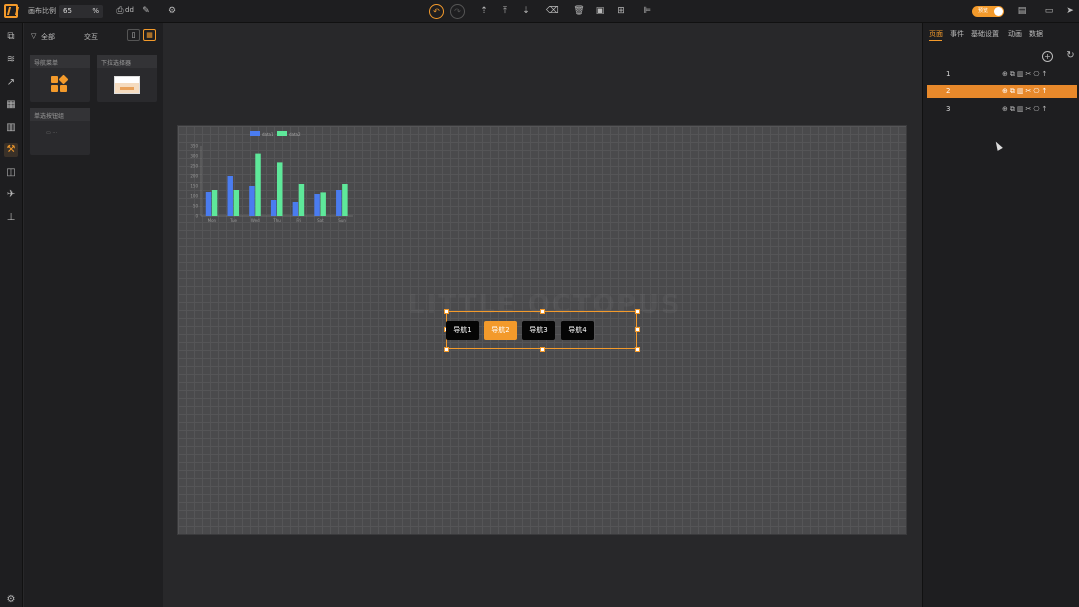 The height and width of the screenshot is (607, 1079). I want to click on tab-pages: 页面, so click(936, 34).